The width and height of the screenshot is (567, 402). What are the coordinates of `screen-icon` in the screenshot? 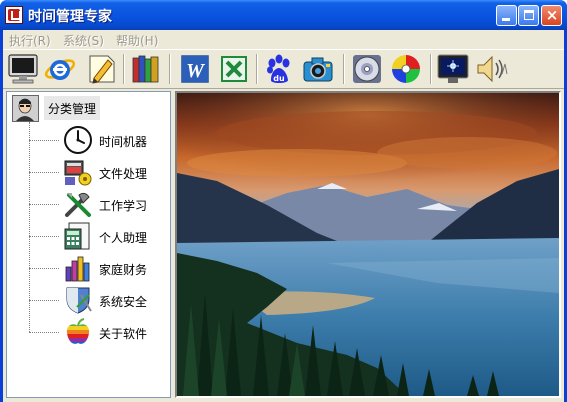 It's located at (453, 68).